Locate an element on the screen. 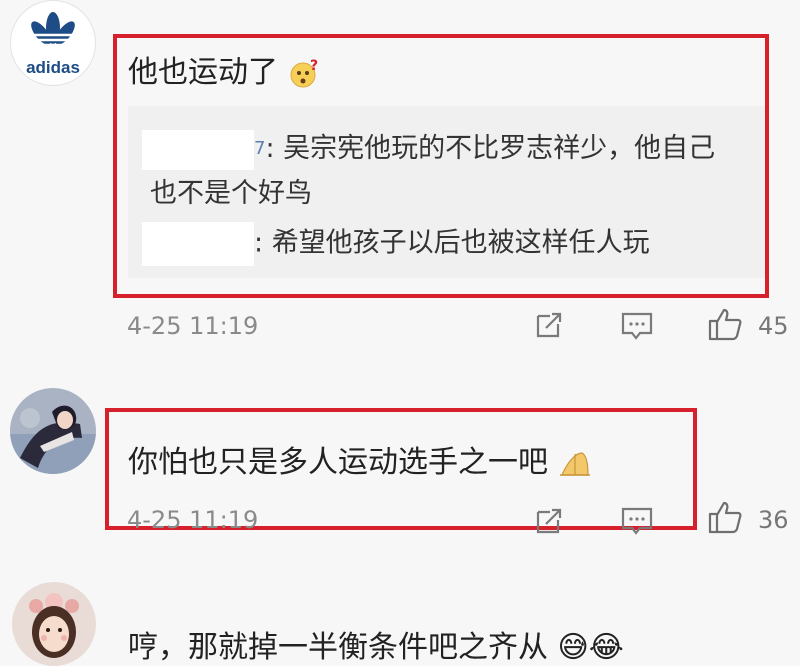  girl-photo-avatar-icon is located at coordinates (54, 624).